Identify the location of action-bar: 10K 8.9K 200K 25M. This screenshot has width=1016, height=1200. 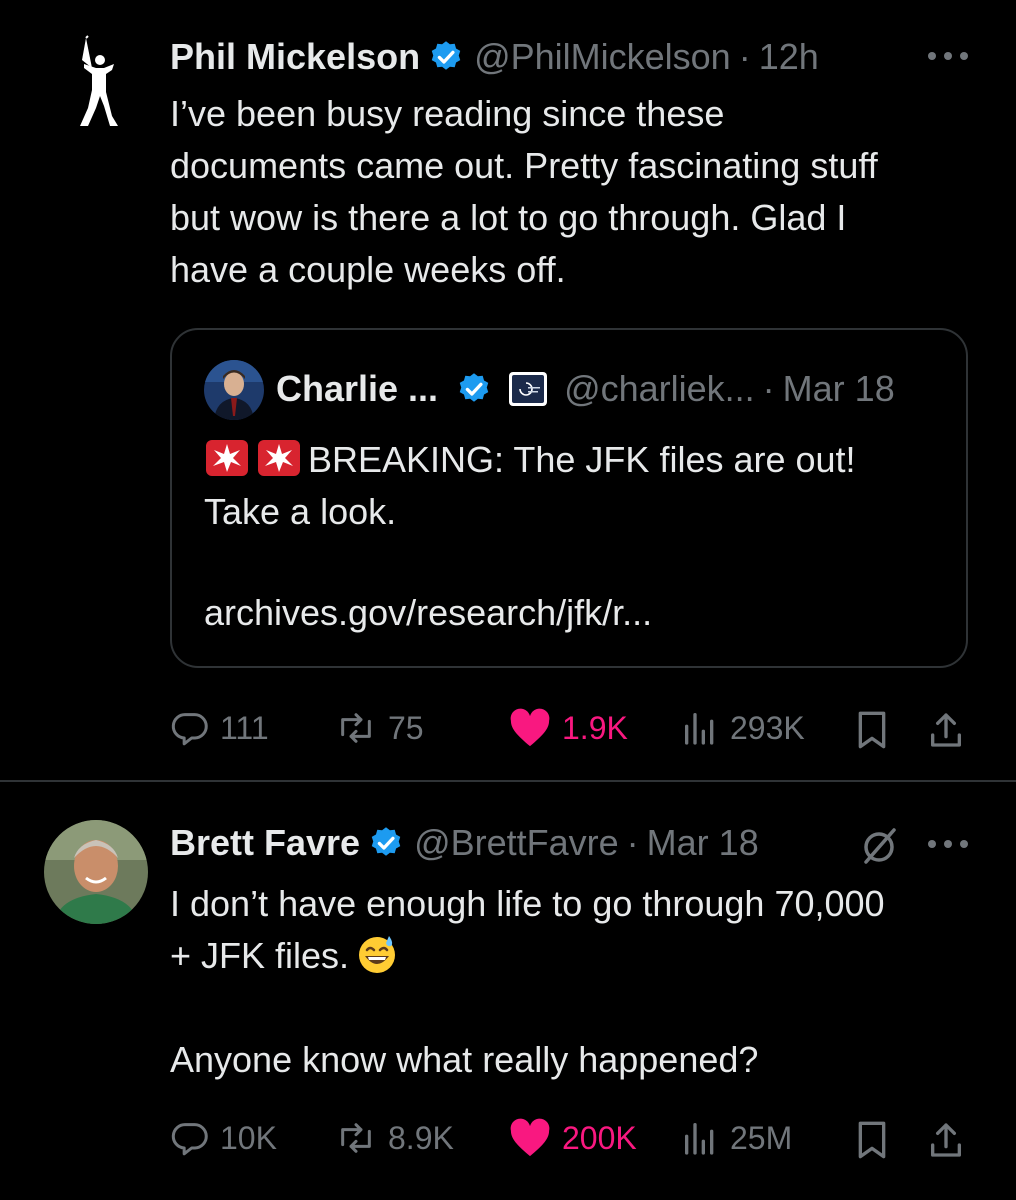
(570, 1140).